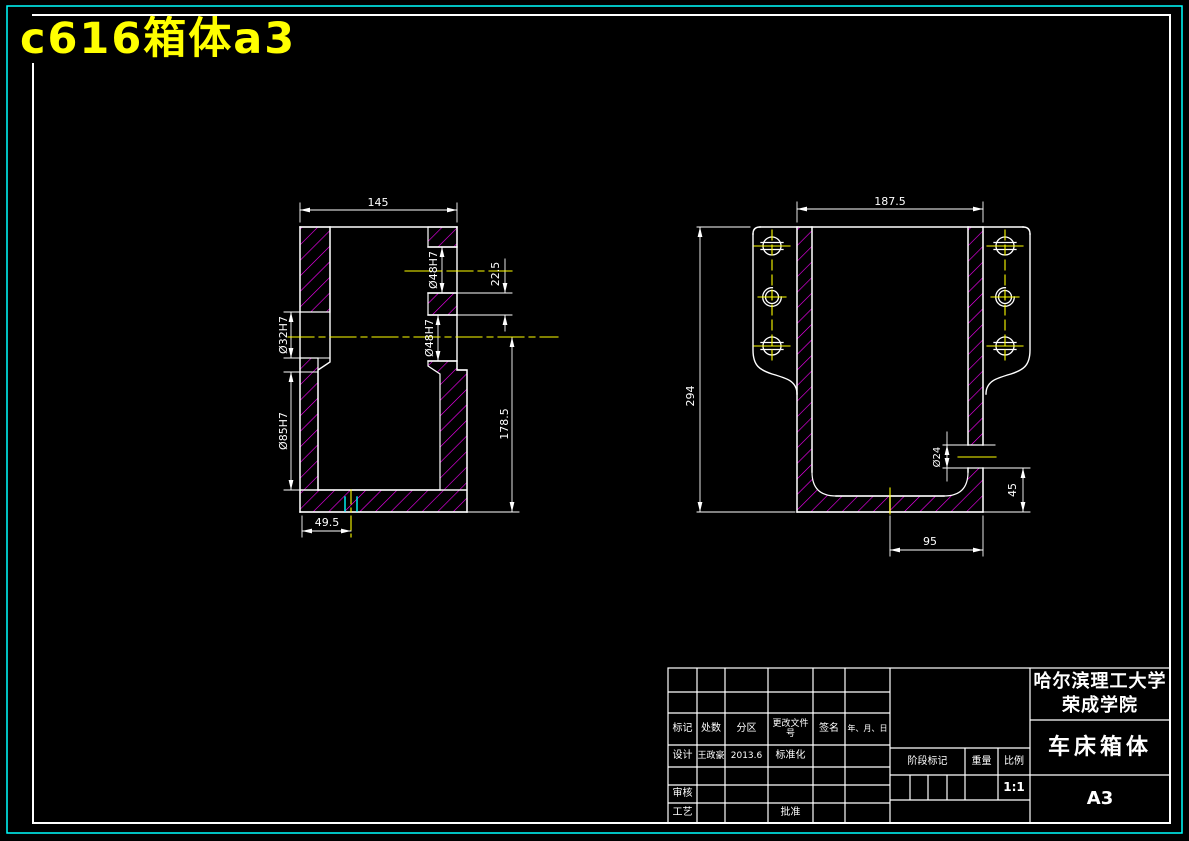 The image size is (1189, 841). I want to click on tb-scale-value: 1:1, so click(1014, 786).